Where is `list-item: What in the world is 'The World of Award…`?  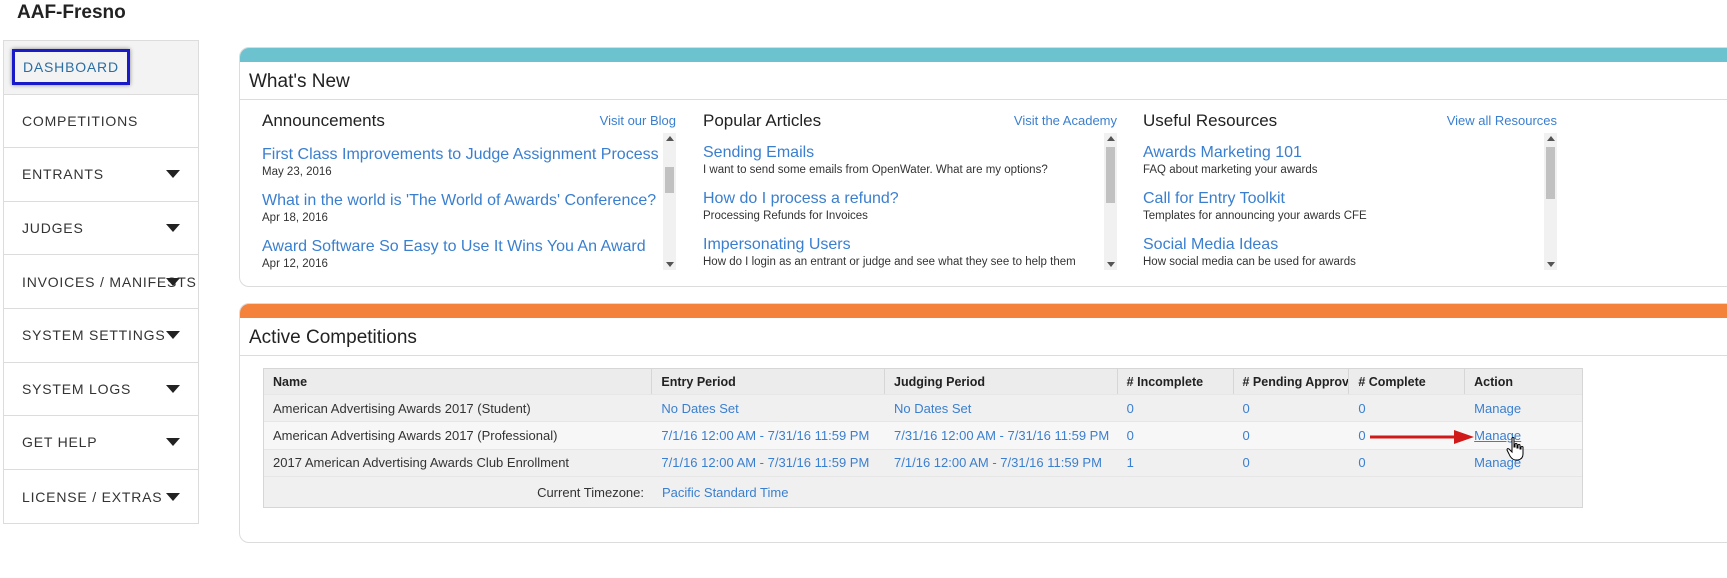
list-item: What in the world is 'The World of Award… is located at coordinates (459, 208).